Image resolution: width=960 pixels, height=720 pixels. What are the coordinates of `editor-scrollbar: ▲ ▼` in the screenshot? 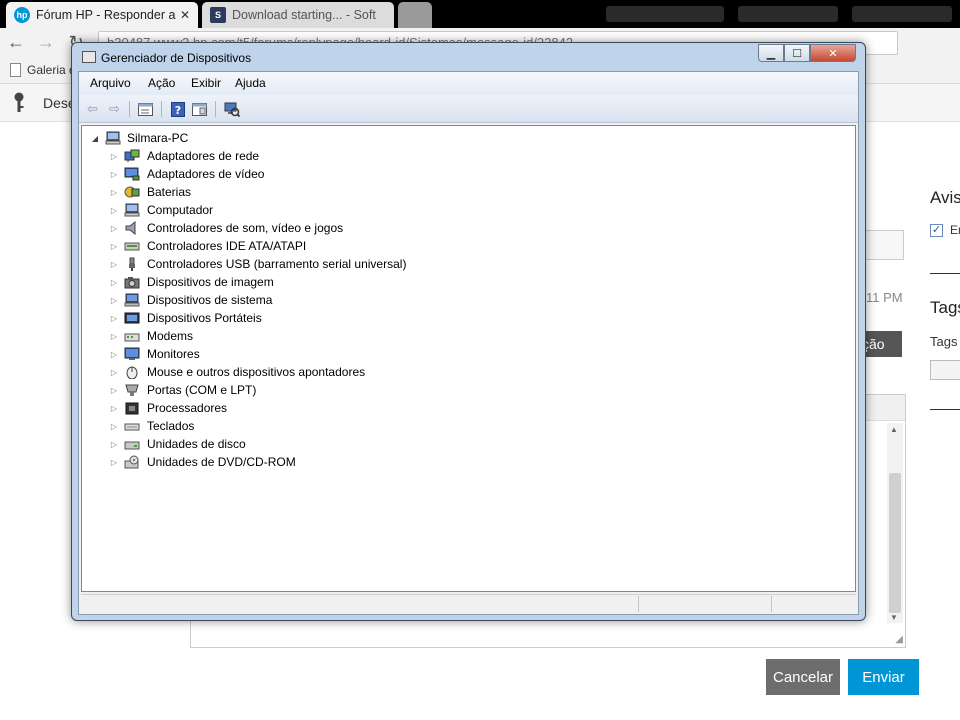 It's located at (895, 523).